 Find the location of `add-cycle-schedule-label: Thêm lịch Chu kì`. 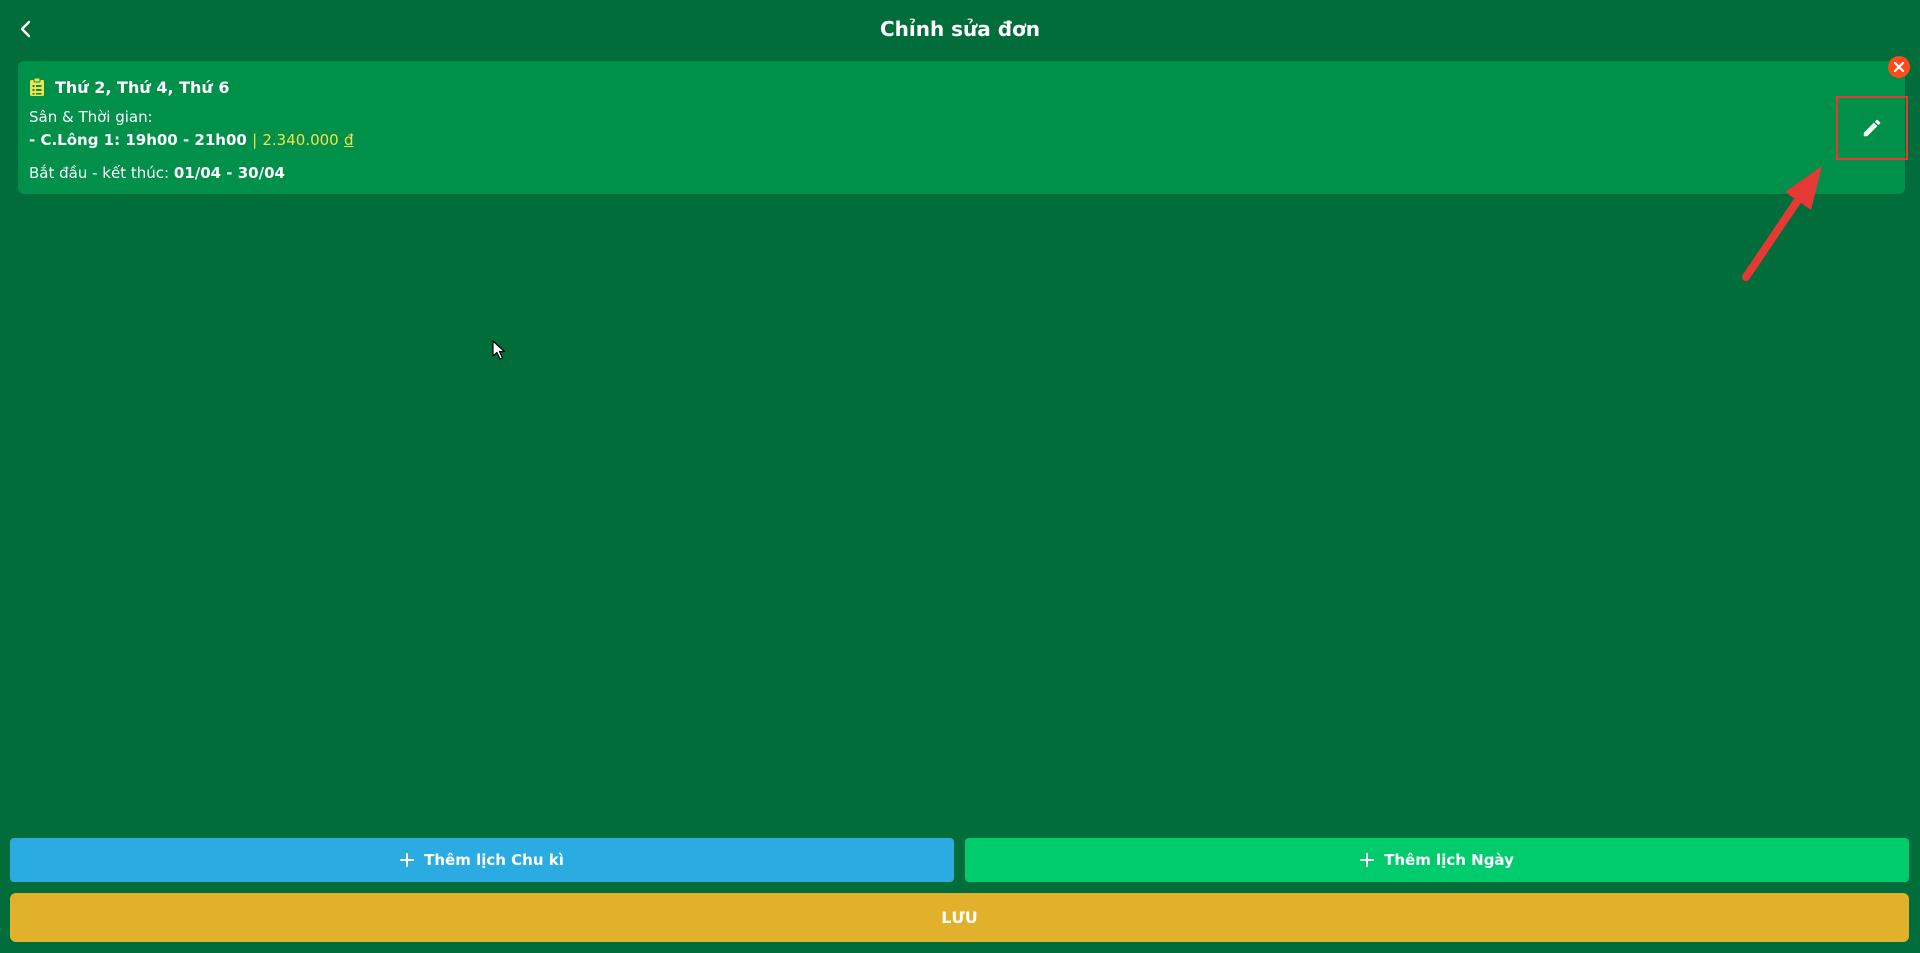

add-cycle-schedule-label: Thêm lịch Chu kì is located at coordinates (494, 860).